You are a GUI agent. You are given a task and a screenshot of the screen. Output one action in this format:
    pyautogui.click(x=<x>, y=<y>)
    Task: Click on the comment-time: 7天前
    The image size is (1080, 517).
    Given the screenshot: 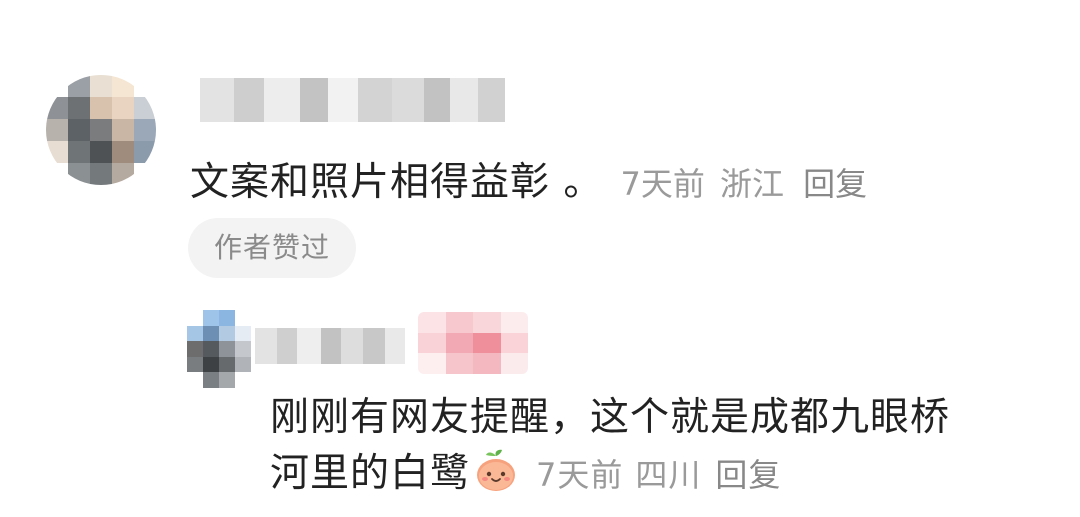 What is the action you would take?
    pyautogui.click(x=662, y=184)
    